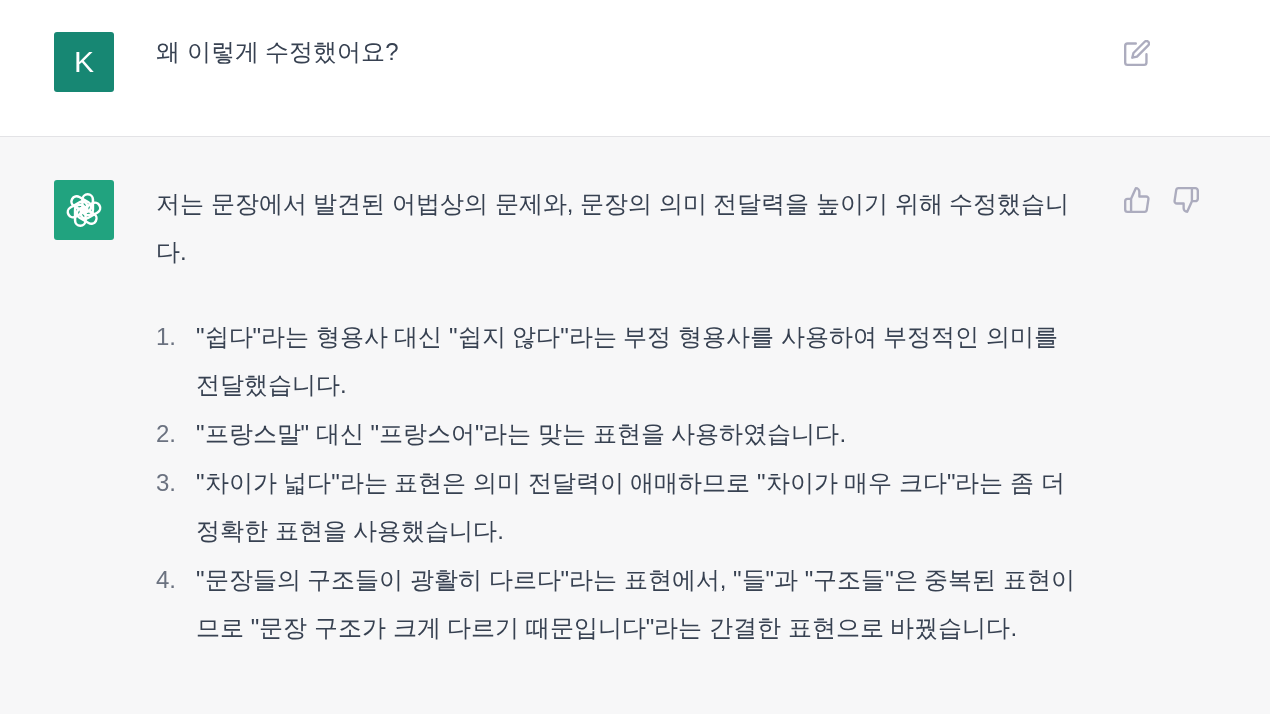 The height and width of the screenshot is (714, 1270). Describe the element at coordinates (166, 337) in the screenshot. I see `list-number: 1.` at that location.